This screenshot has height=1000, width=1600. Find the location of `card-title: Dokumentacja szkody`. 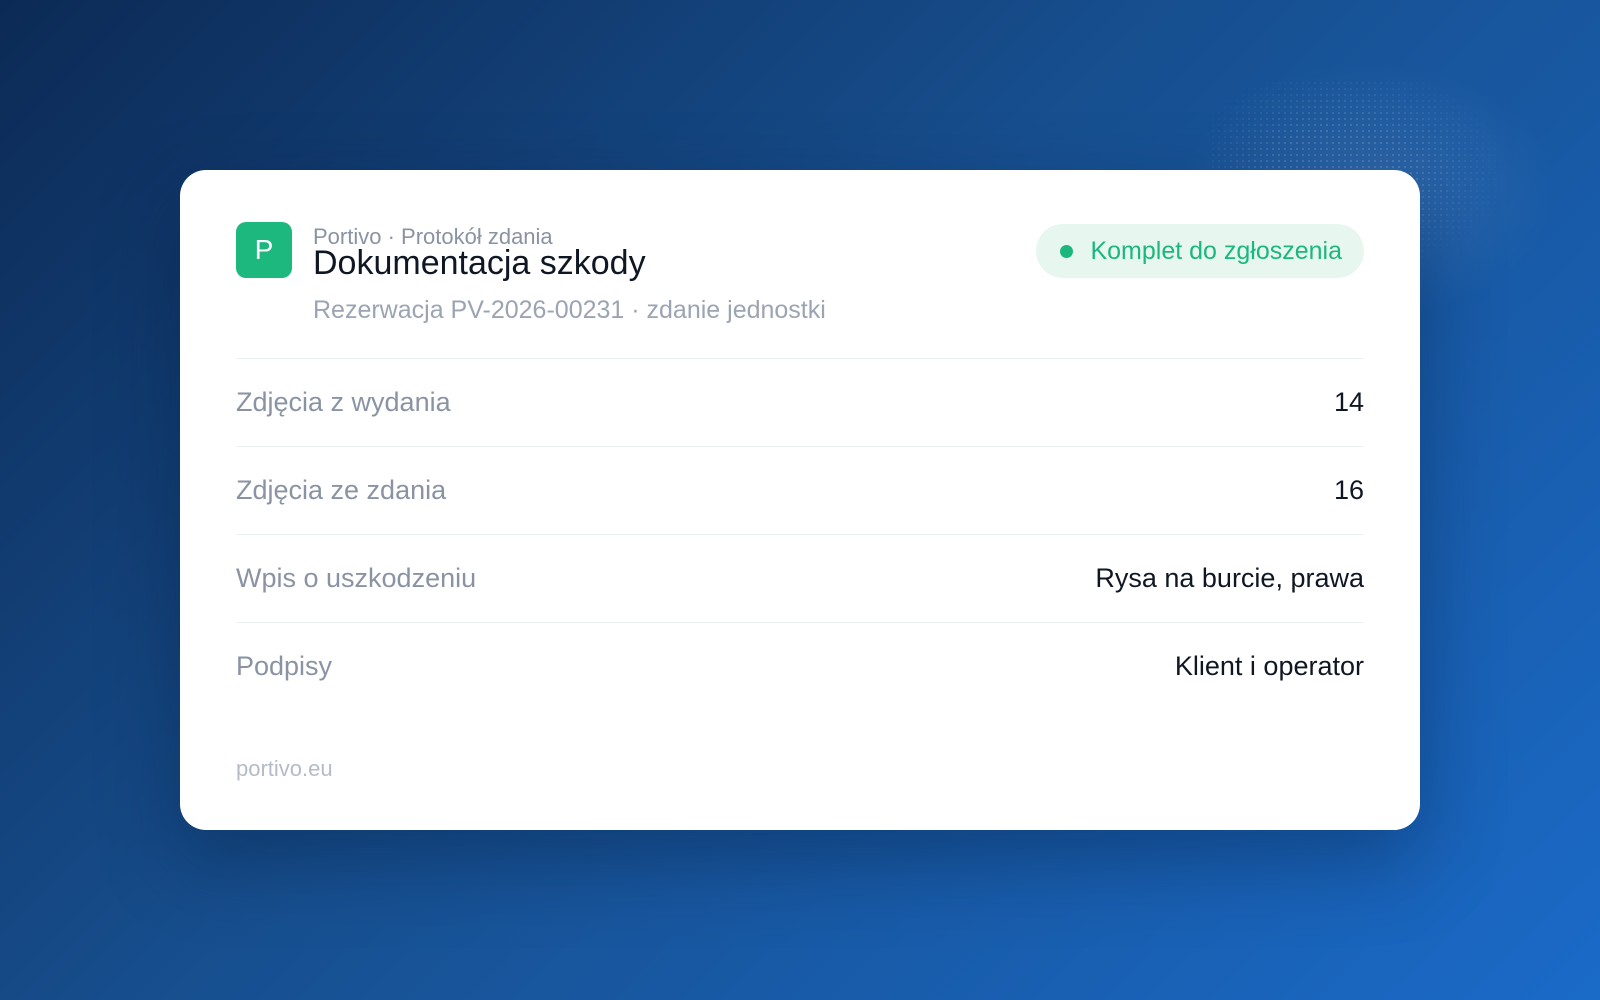

card-title: Dokumentacja szkody is located at coordinates (479, 263).